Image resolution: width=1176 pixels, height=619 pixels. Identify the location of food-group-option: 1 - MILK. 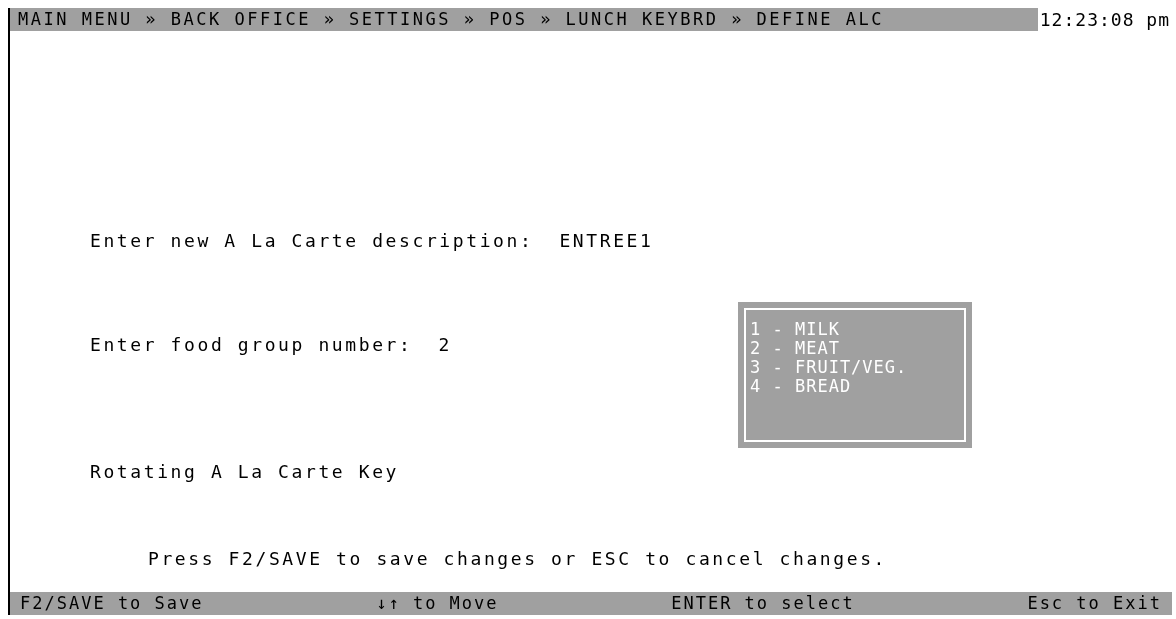
(857, 329).